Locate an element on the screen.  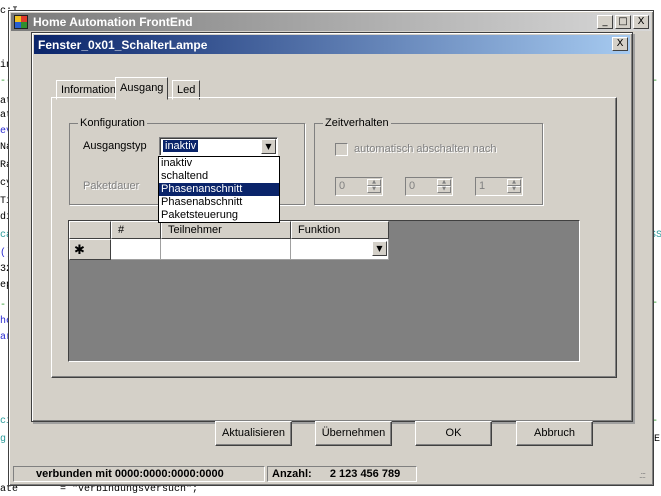
count-label: Anzahl: is located at coordinates (292, 474).